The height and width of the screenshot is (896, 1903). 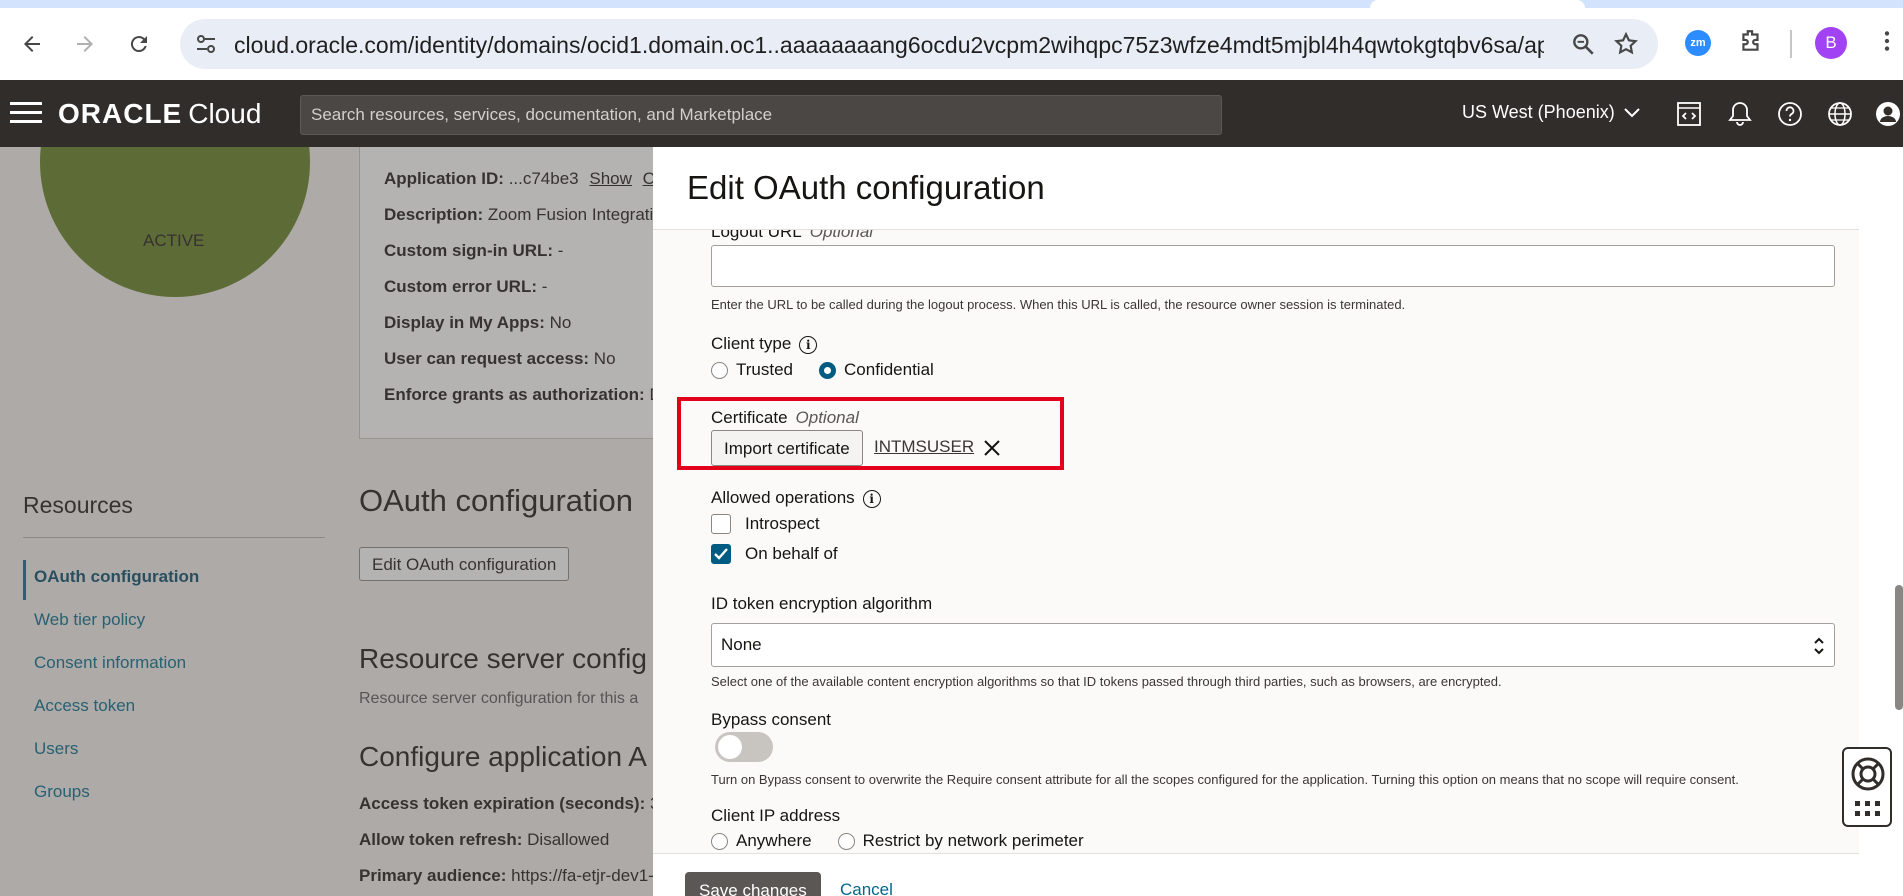 What do you see at coordinates (866, 187) in the screenshot?
I see `drawer-title: Edit OAuth configuration` at bounding box center [866, 187].